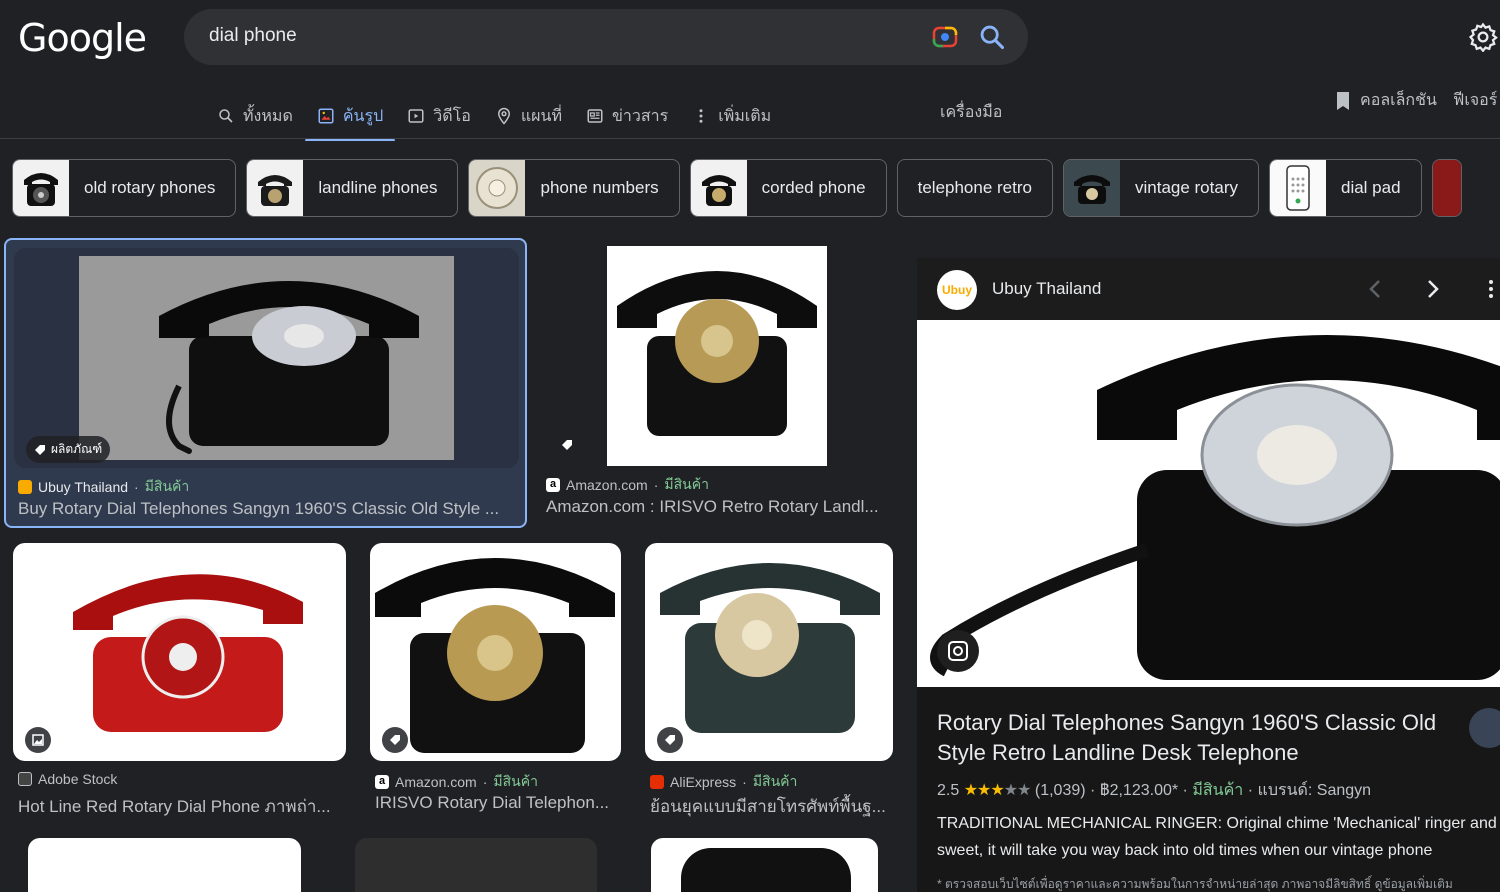 This screenshot has height=892, width=1500. I want to click on ubuy-favicon-icon: Ubuy, so click(957, 290).